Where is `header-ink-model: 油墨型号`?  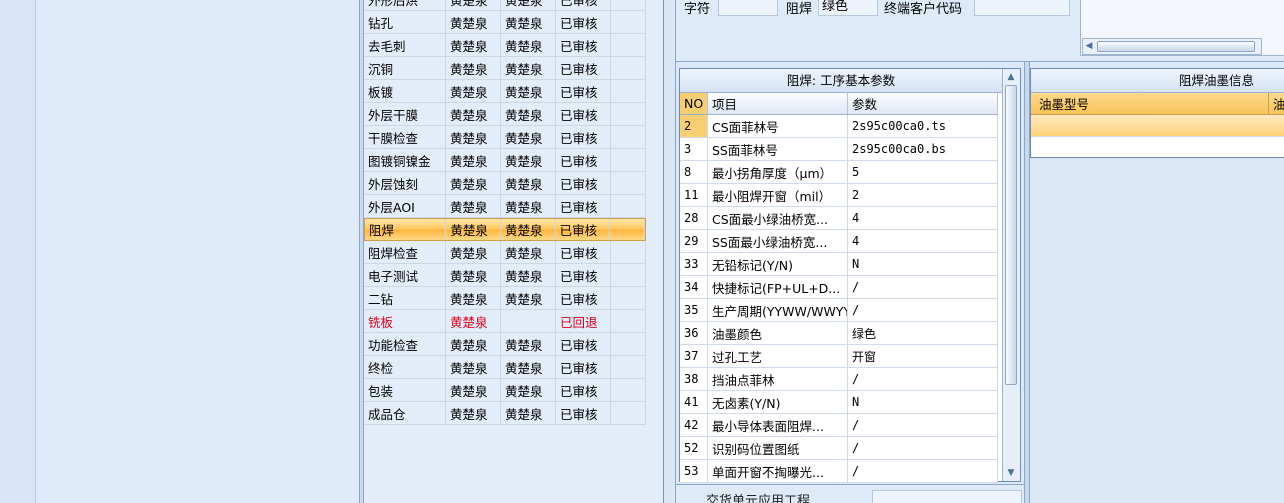 header-ink-model: 油墨型号 is located at coordinates (1150, 103).